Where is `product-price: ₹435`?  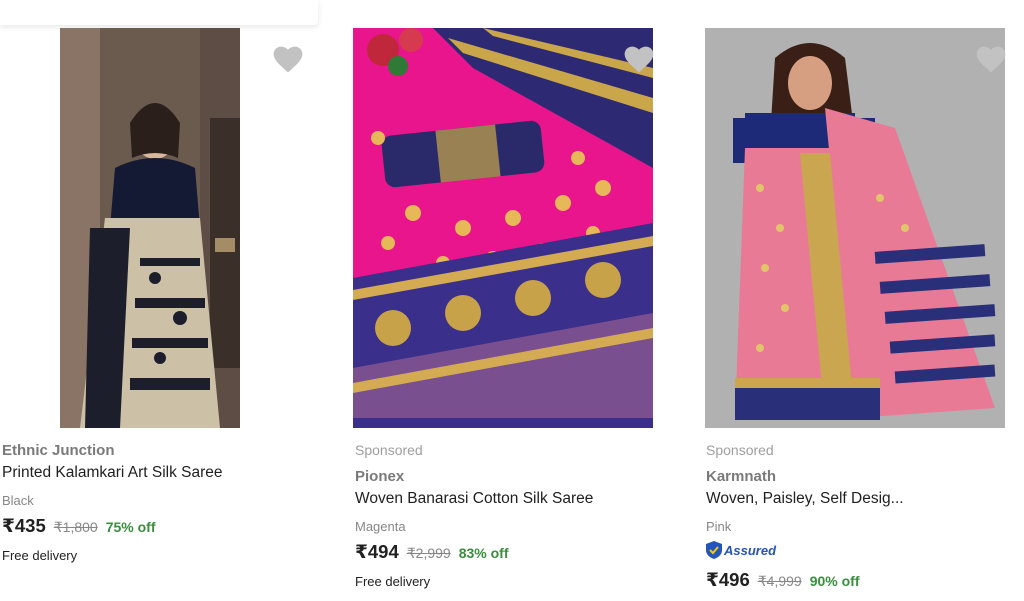 product-price: ₹435 is located at coordinates (24, 525).